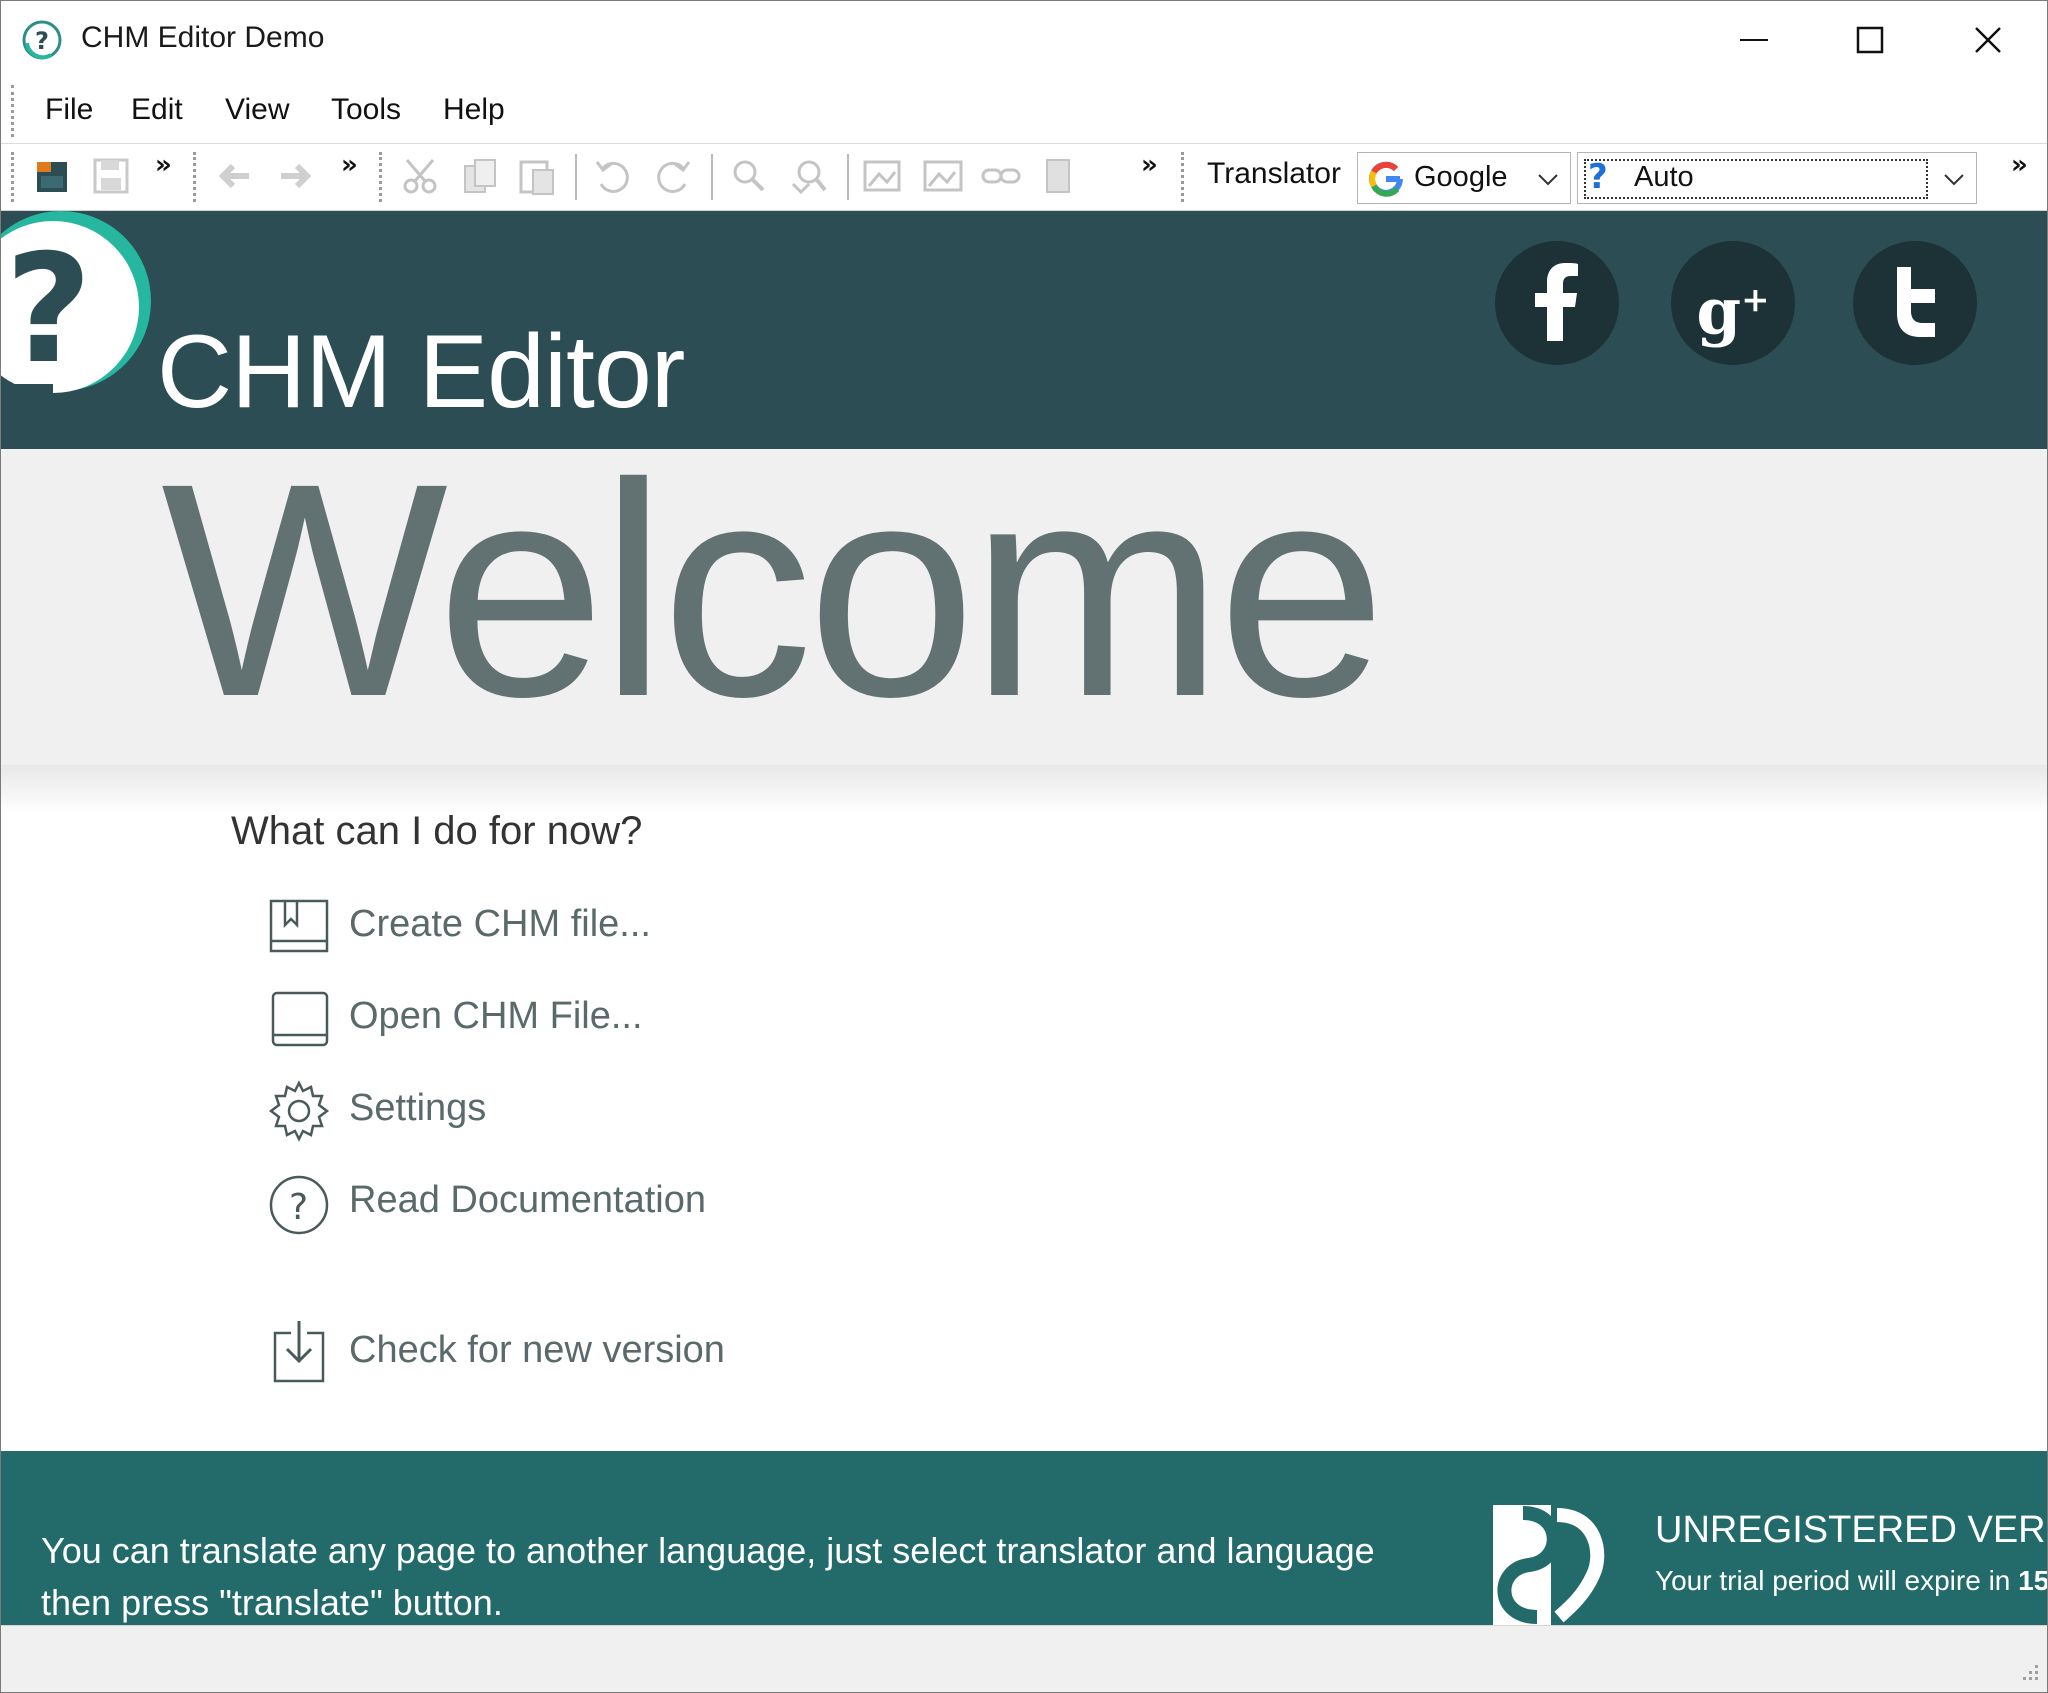 Image resolution: width=2048 pixels, height=1693 pixels. I want to click on app-name-heading: CHM Editor, so click(421, 372).